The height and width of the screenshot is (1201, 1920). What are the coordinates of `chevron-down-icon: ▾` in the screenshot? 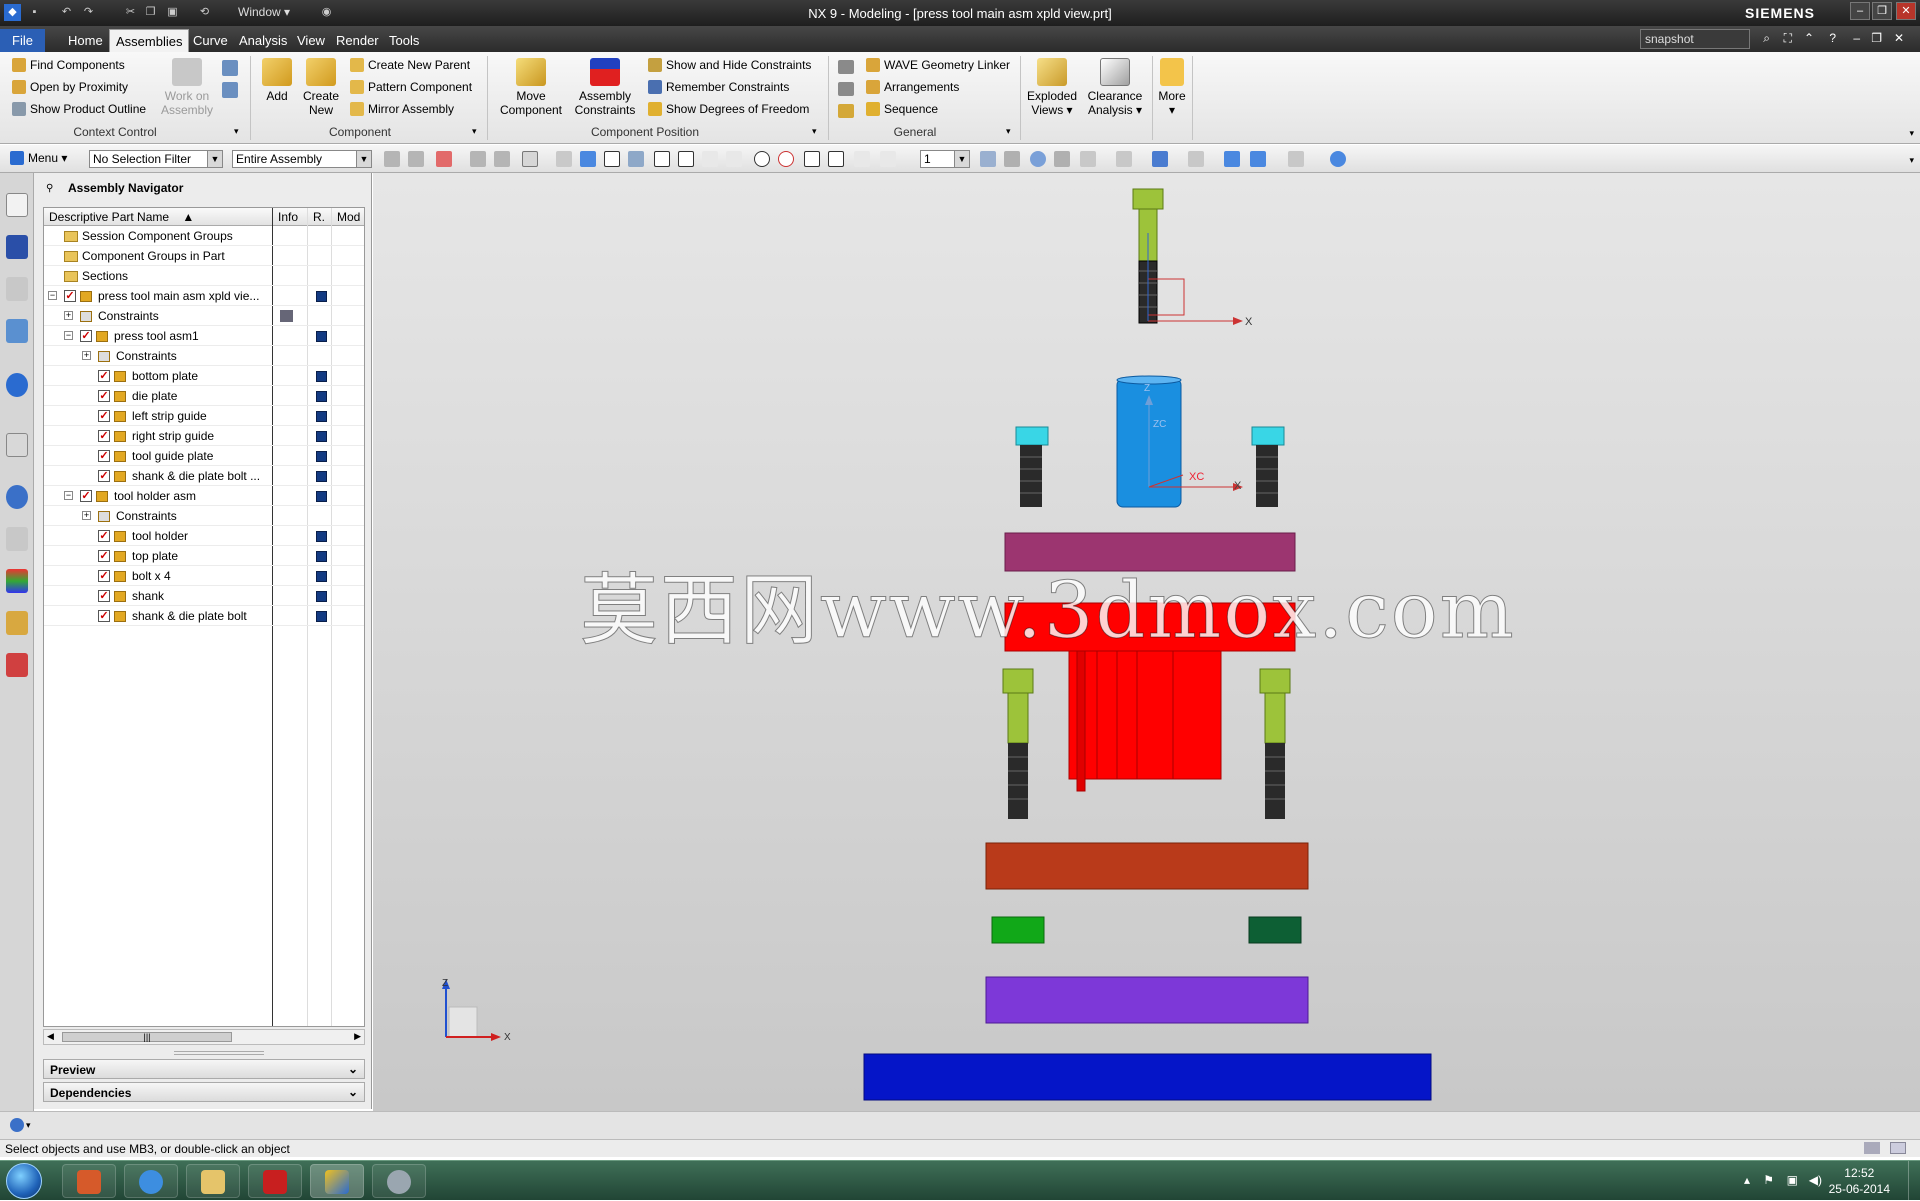 It's located at (28, 1125).